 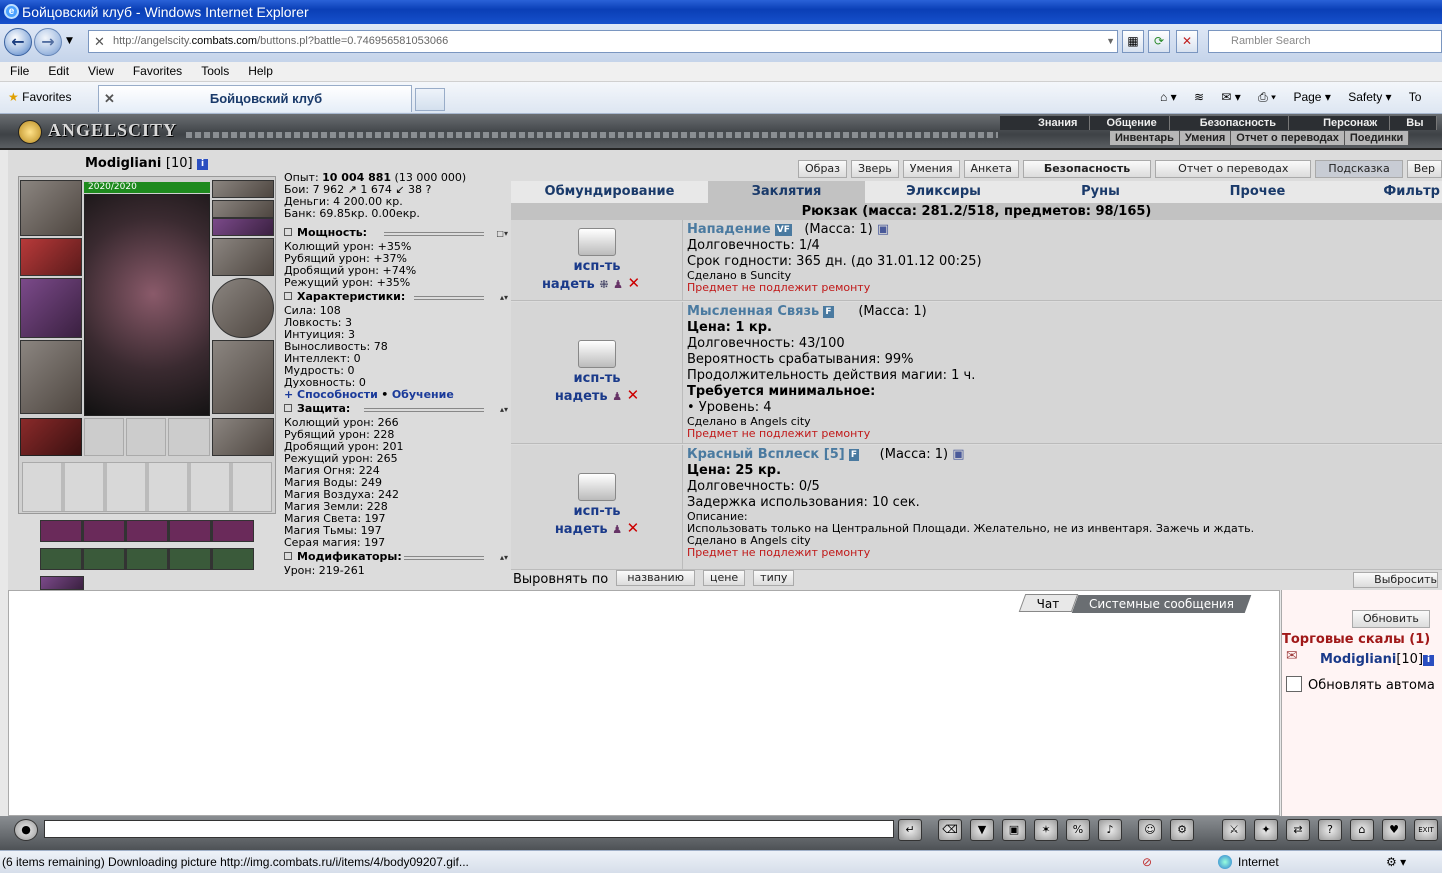 What do you see at coordinates (1298, 830) in the screenshot?
I see `trade-icon: ⇄` at bounding box center [1298, 830].